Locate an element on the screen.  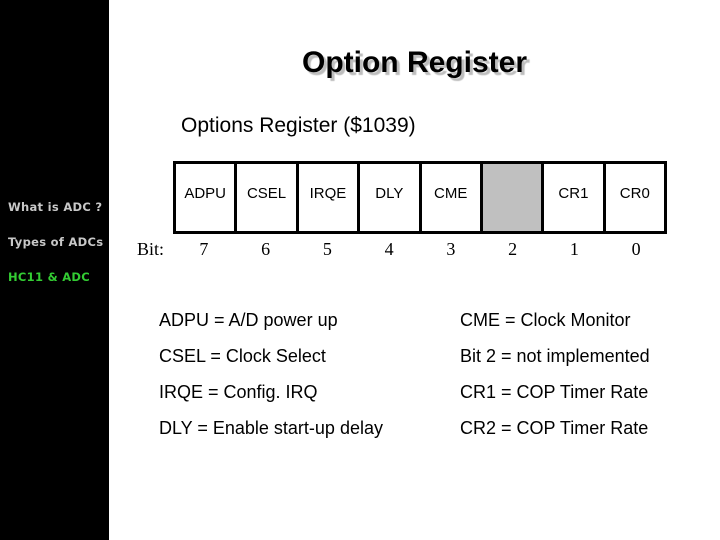
register-cell-cr0: CR0 is located at coordinates (633, 197).